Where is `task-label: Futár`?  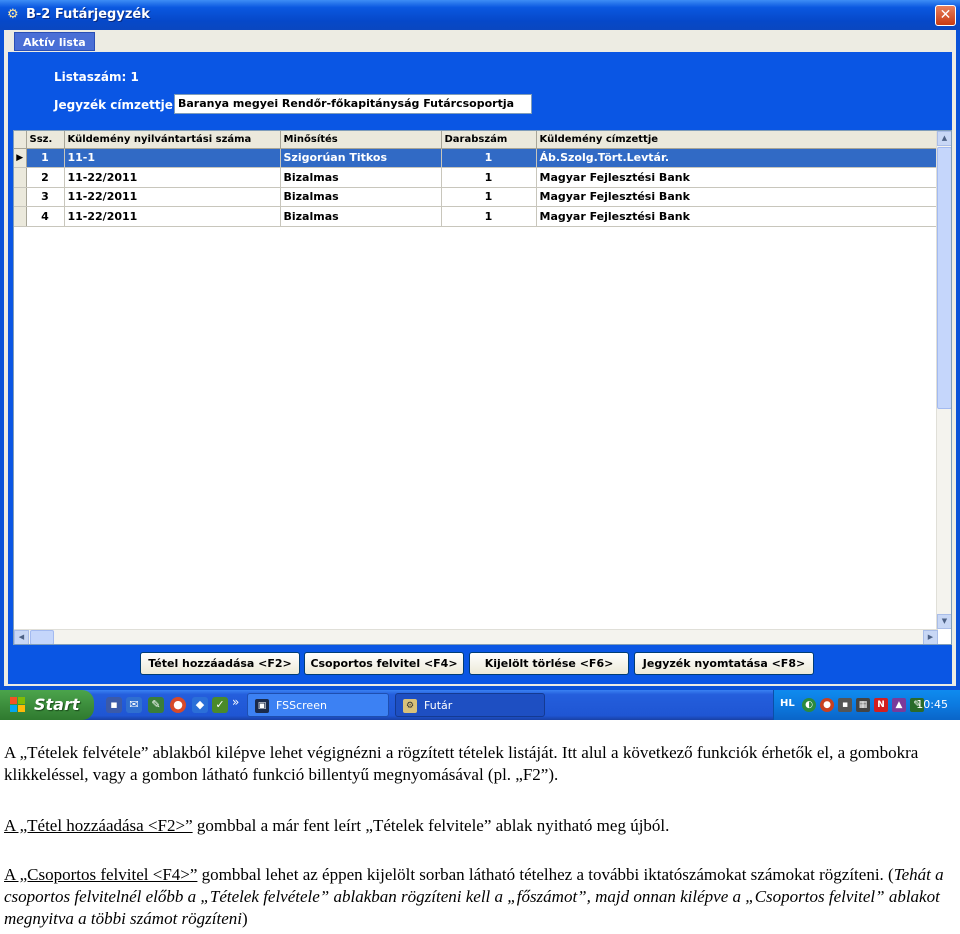 task-label: Futár is located at coordinates (438, 705).